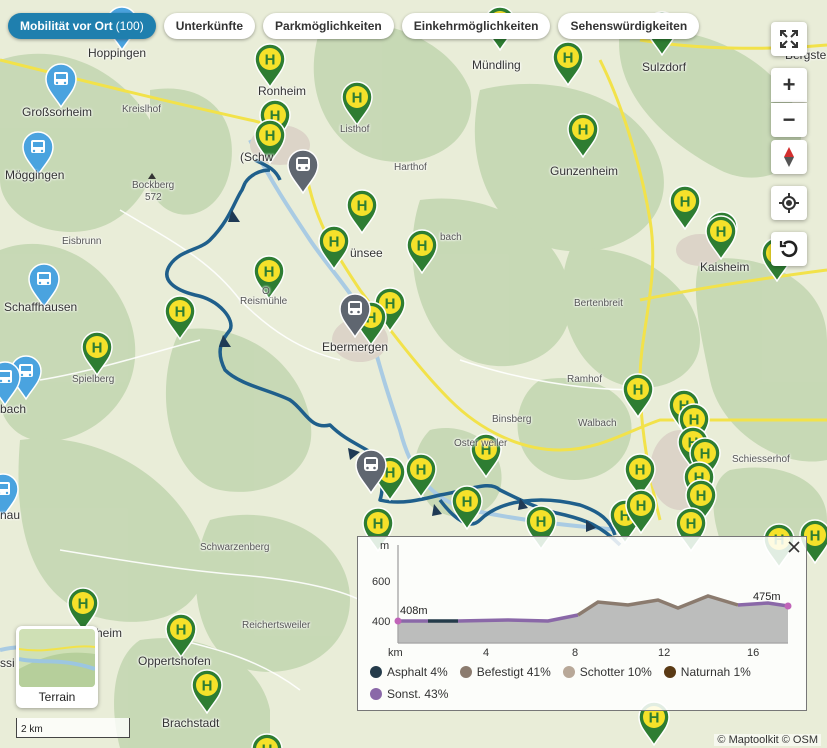 The image size is (827, 748). What do you see at coordinates (584, 171) in the screenshot?
I see `place-label: Gunzenheim` at bounding box center [584, 171].